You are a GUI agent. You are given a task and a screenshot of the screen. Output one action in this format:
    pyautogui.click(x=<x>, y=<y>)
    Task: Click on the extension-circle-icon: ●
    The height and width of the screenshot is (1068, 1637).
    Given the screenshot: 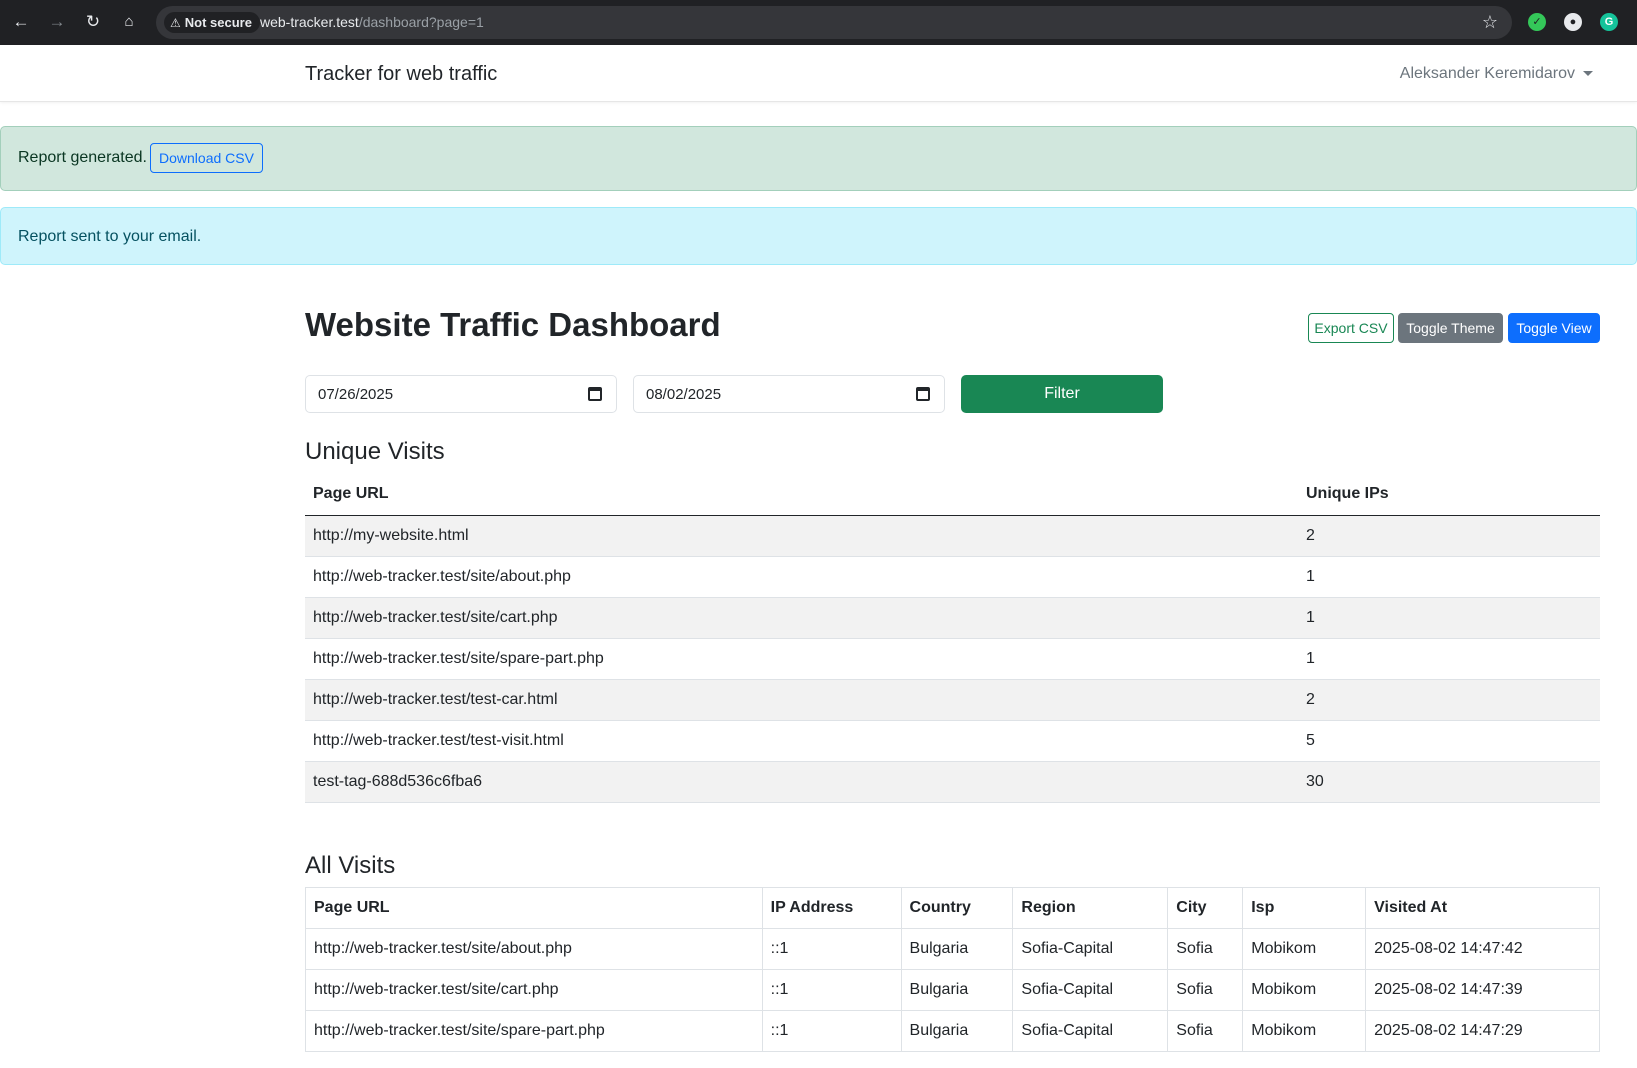 What is the action you would take?
    pyautogui.click(x=1573, y=22)
    